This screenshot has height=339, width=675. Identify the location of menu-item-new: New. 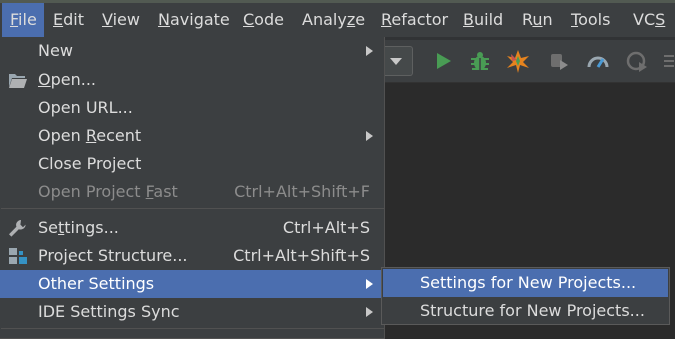
(192, 51).